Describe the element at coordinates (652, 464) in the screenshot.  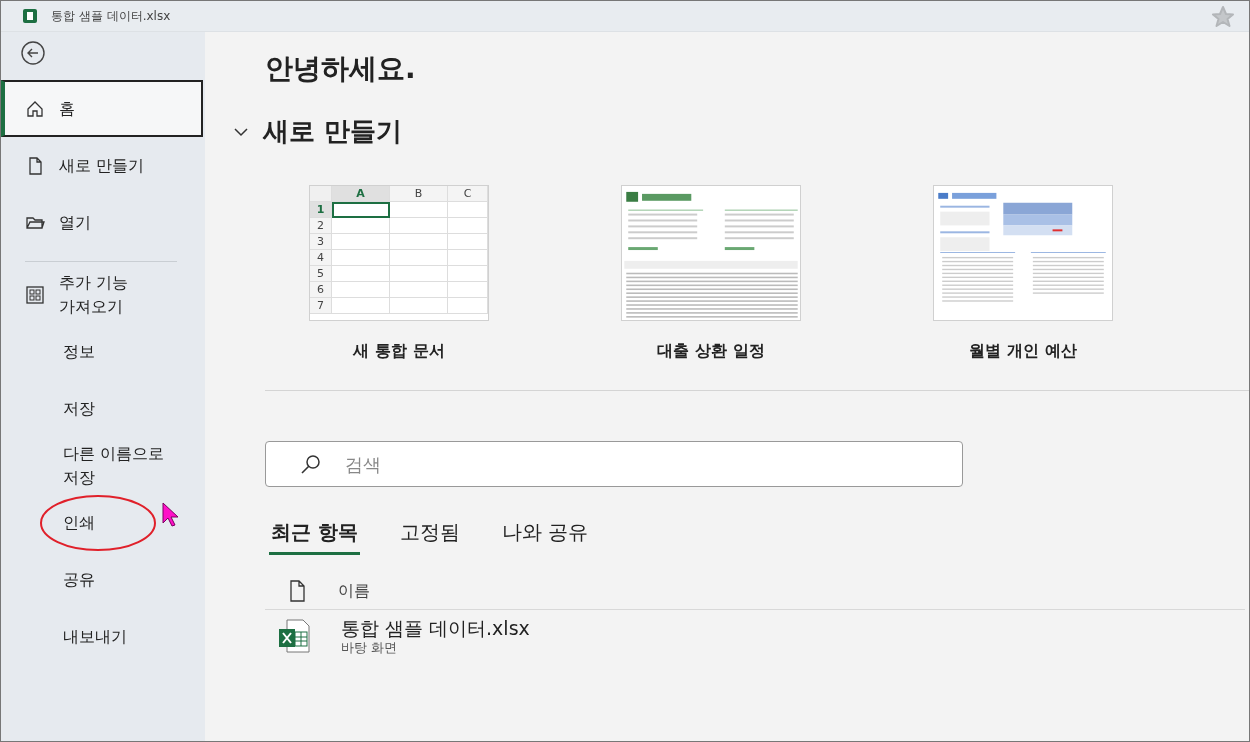
I see `search-input: 검색` at that location.